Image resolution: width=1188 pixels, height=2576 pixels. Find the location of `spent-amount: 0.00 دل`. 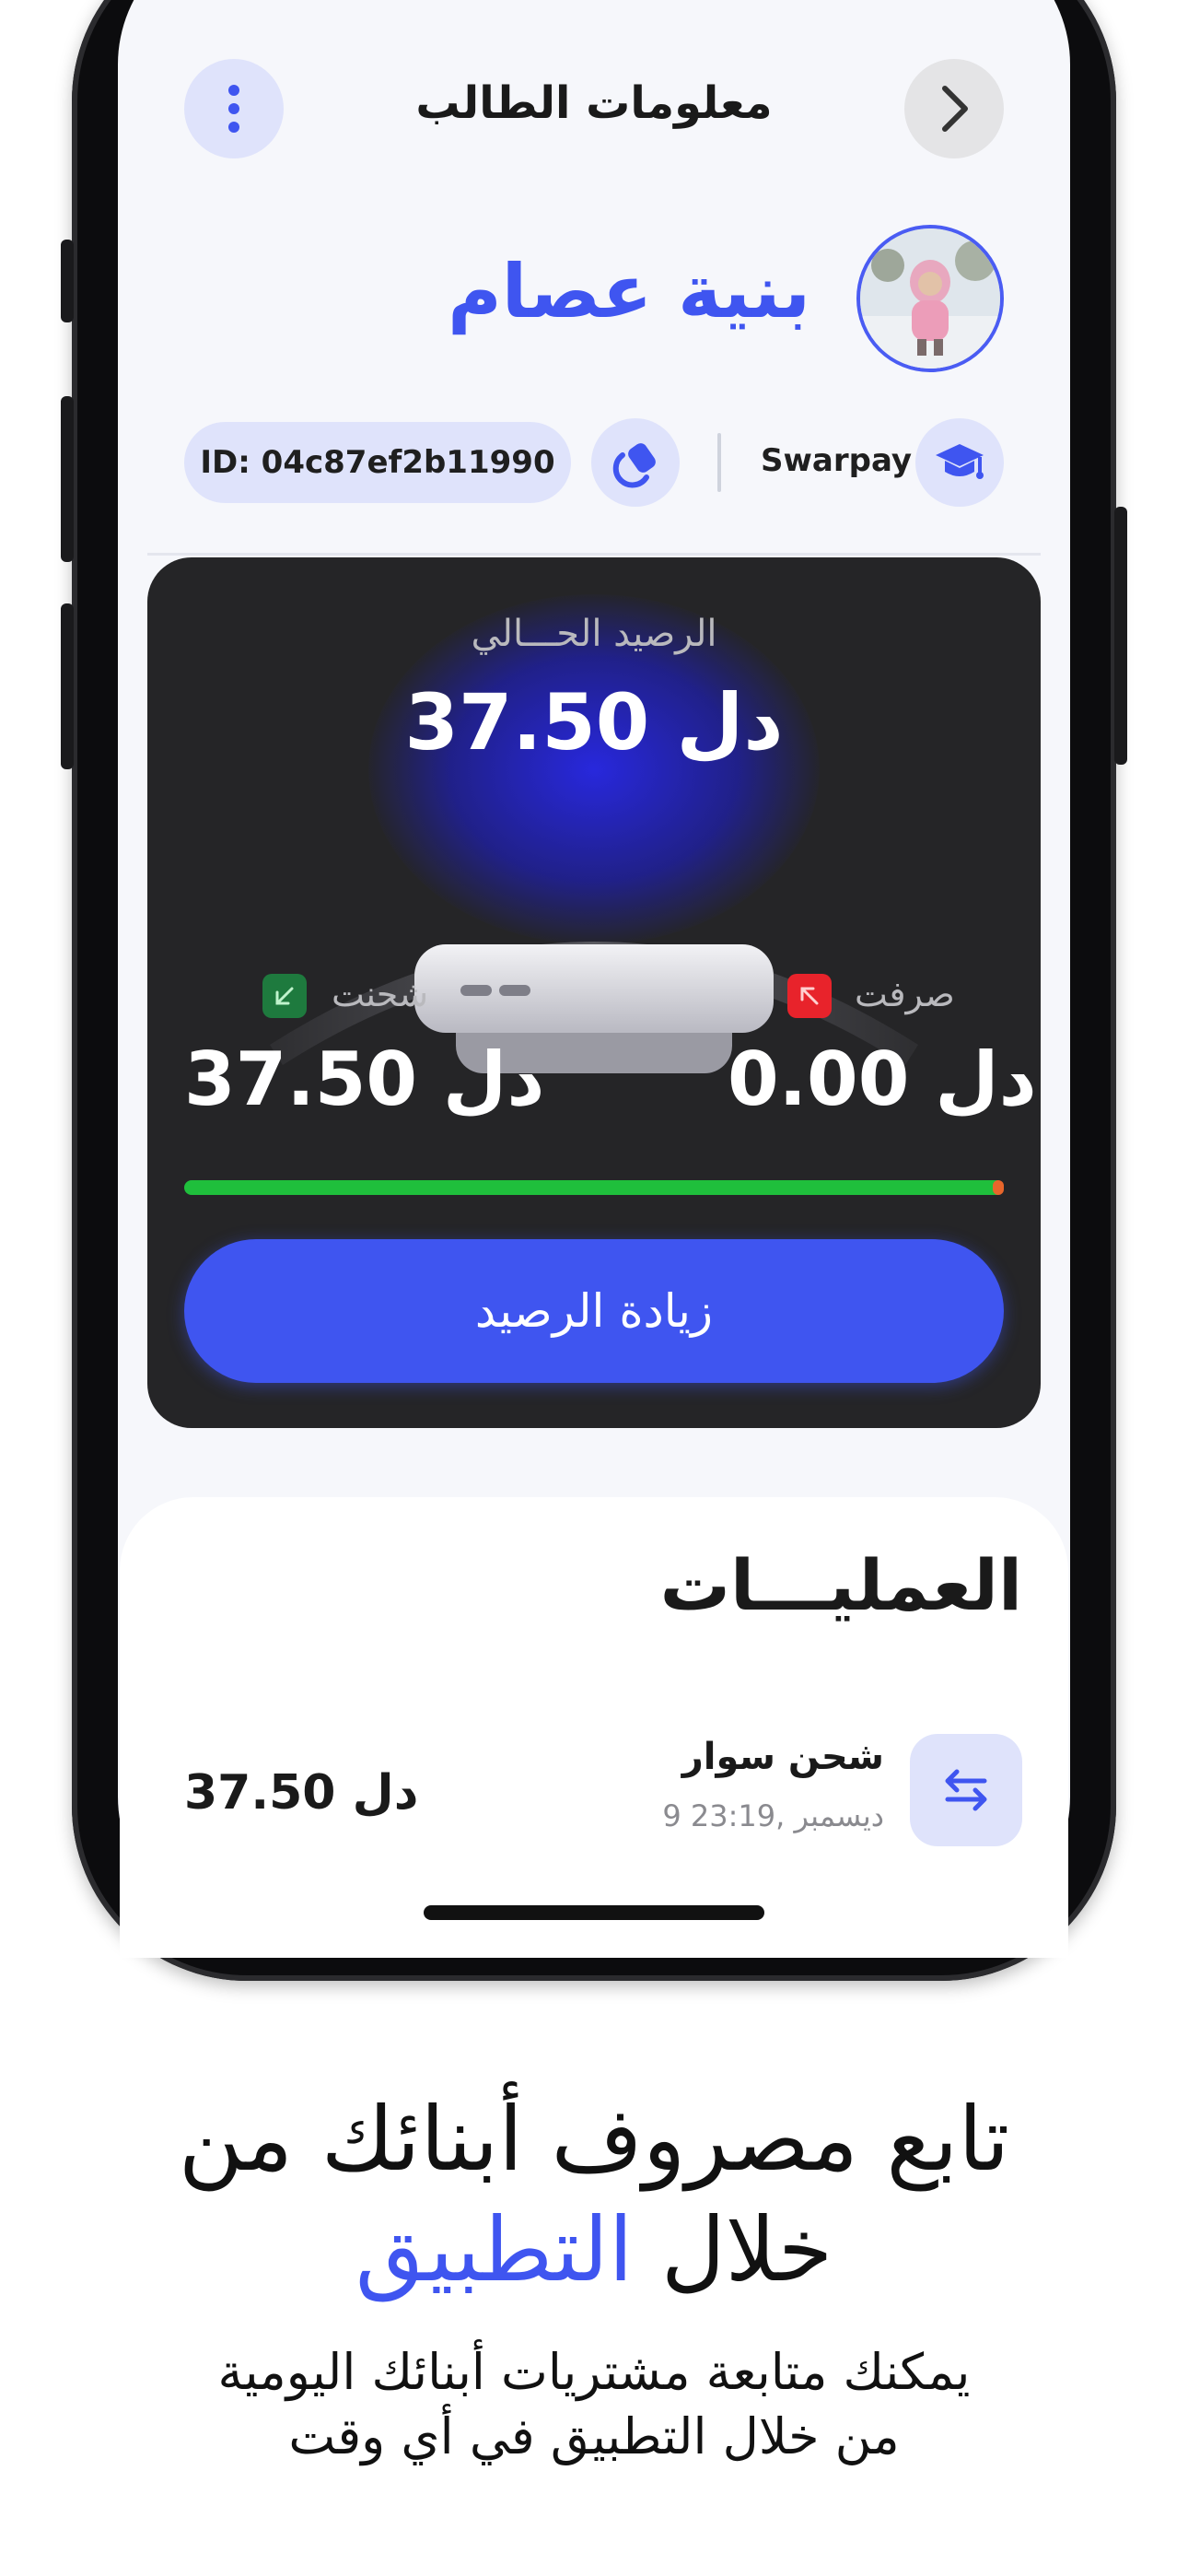

spent-amount: 0.00 دل is located at coordinates (882, 1079).